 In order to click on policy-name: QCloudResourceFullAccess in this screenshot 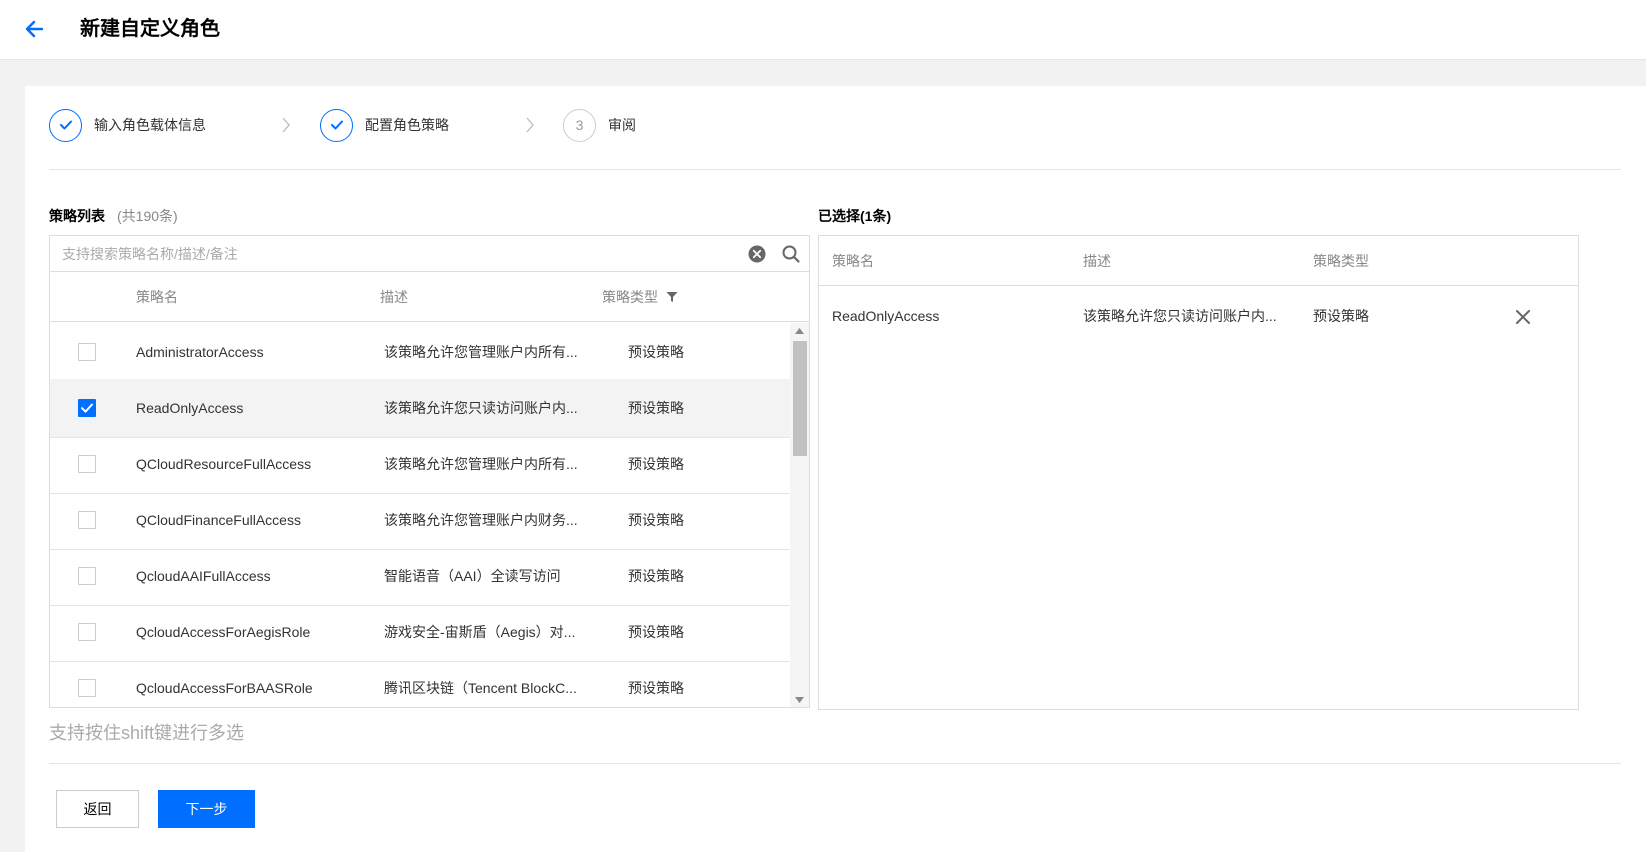, I will do `click(224, 464)`.